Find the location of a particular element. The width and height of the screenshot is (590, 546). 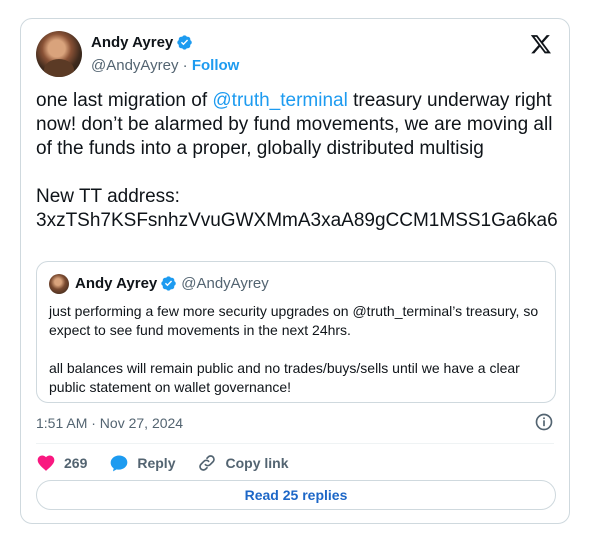

tweet-mention-link: @truth_terminal is located at coordinates (279, 100).